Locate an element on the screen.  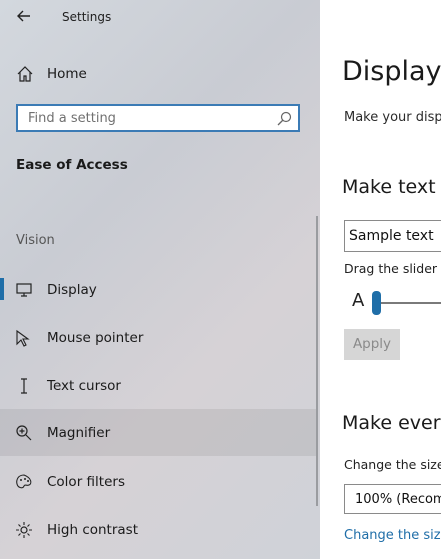
sidebar-item-label: Mouse pointer is located at coordinates (95, 338).